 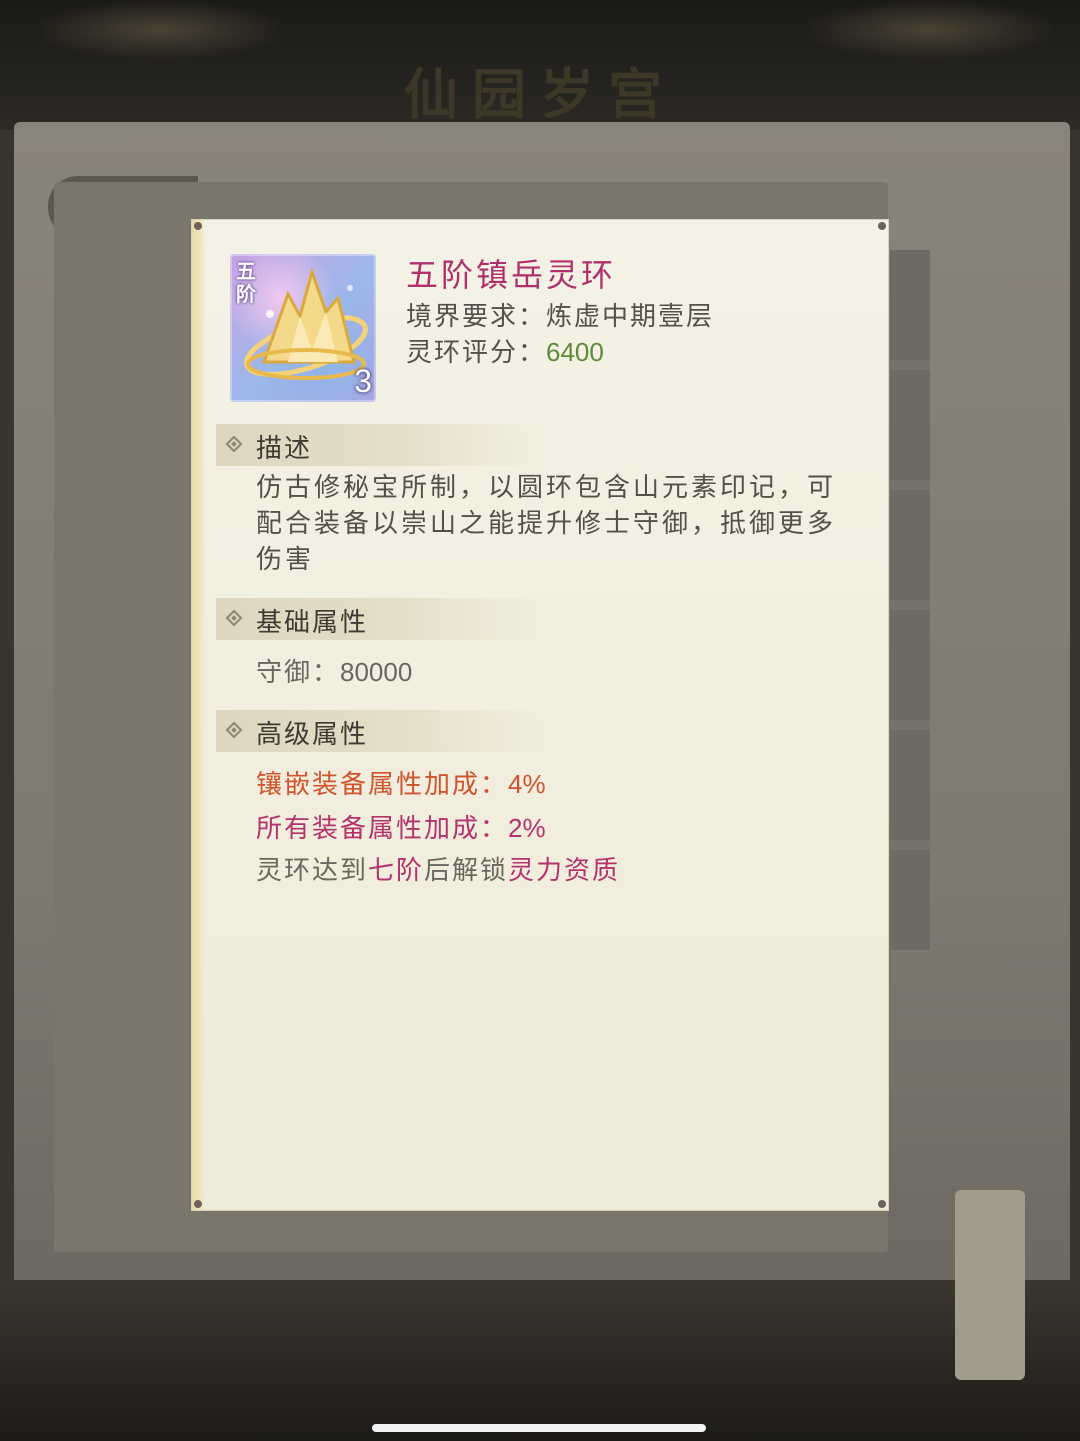 I want to click on background-side-column, so click(x=910, y=600).